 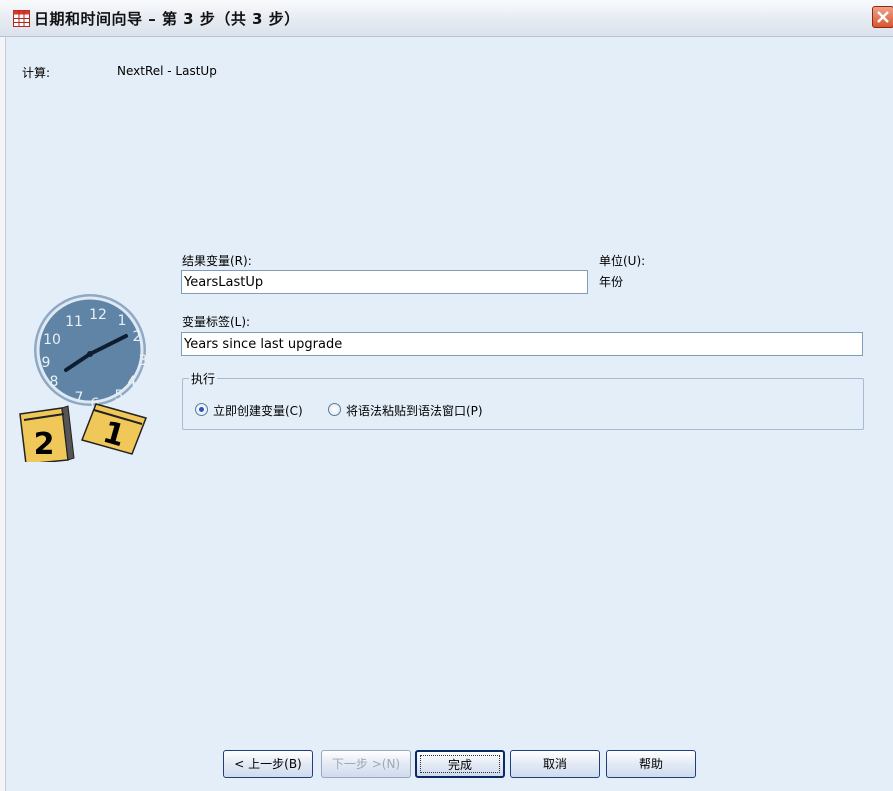 What do you see at coordinates (366, 764) in the screenshot?
I see `next-button: 下一步 >(N)` at bounding box center [366, 764].